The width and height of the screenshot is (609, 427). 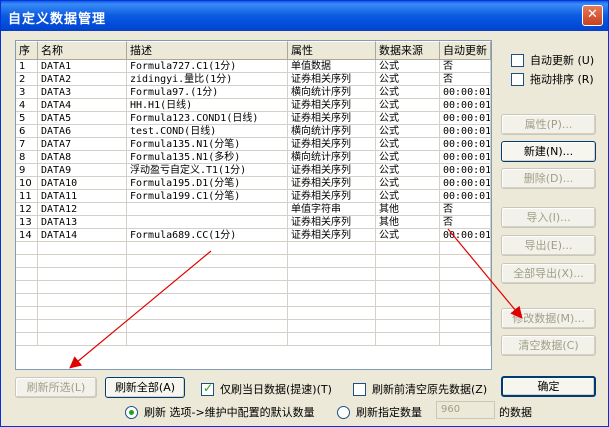 What do you see at coordinates (548, 386) in the screenshot?
I see `ok-button: 确定` at bounding box center [548, 386].